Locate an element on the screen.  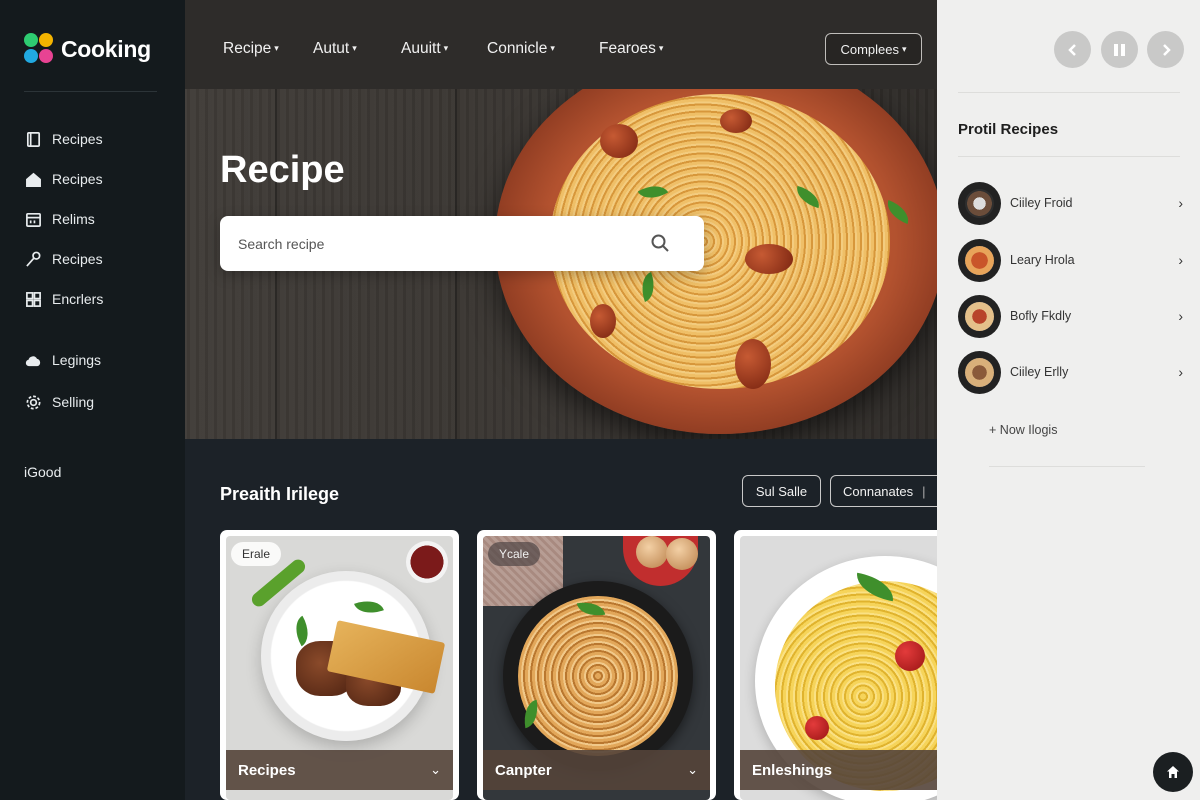
chevron-left-icon is located at coordinates (1071, 49).